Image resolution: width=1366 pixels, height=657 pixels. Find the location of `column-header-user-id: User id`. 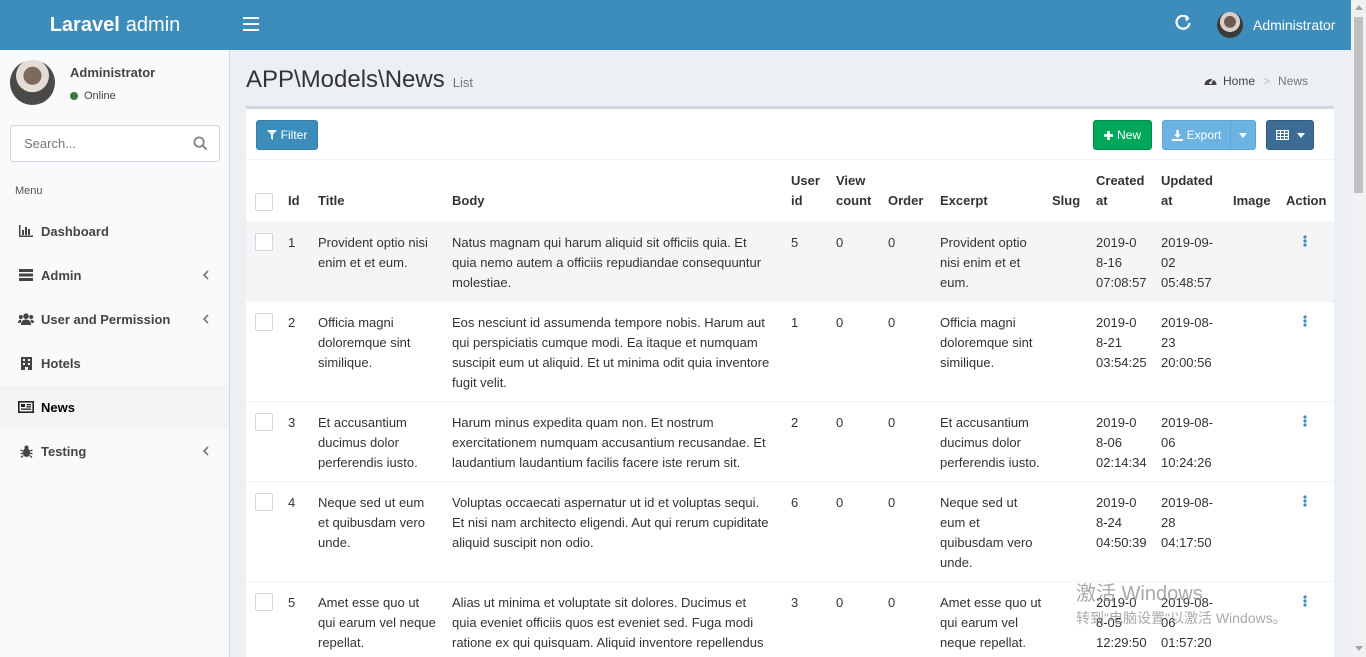

column-header-user-id: User id is located at coordinates (813, 191).